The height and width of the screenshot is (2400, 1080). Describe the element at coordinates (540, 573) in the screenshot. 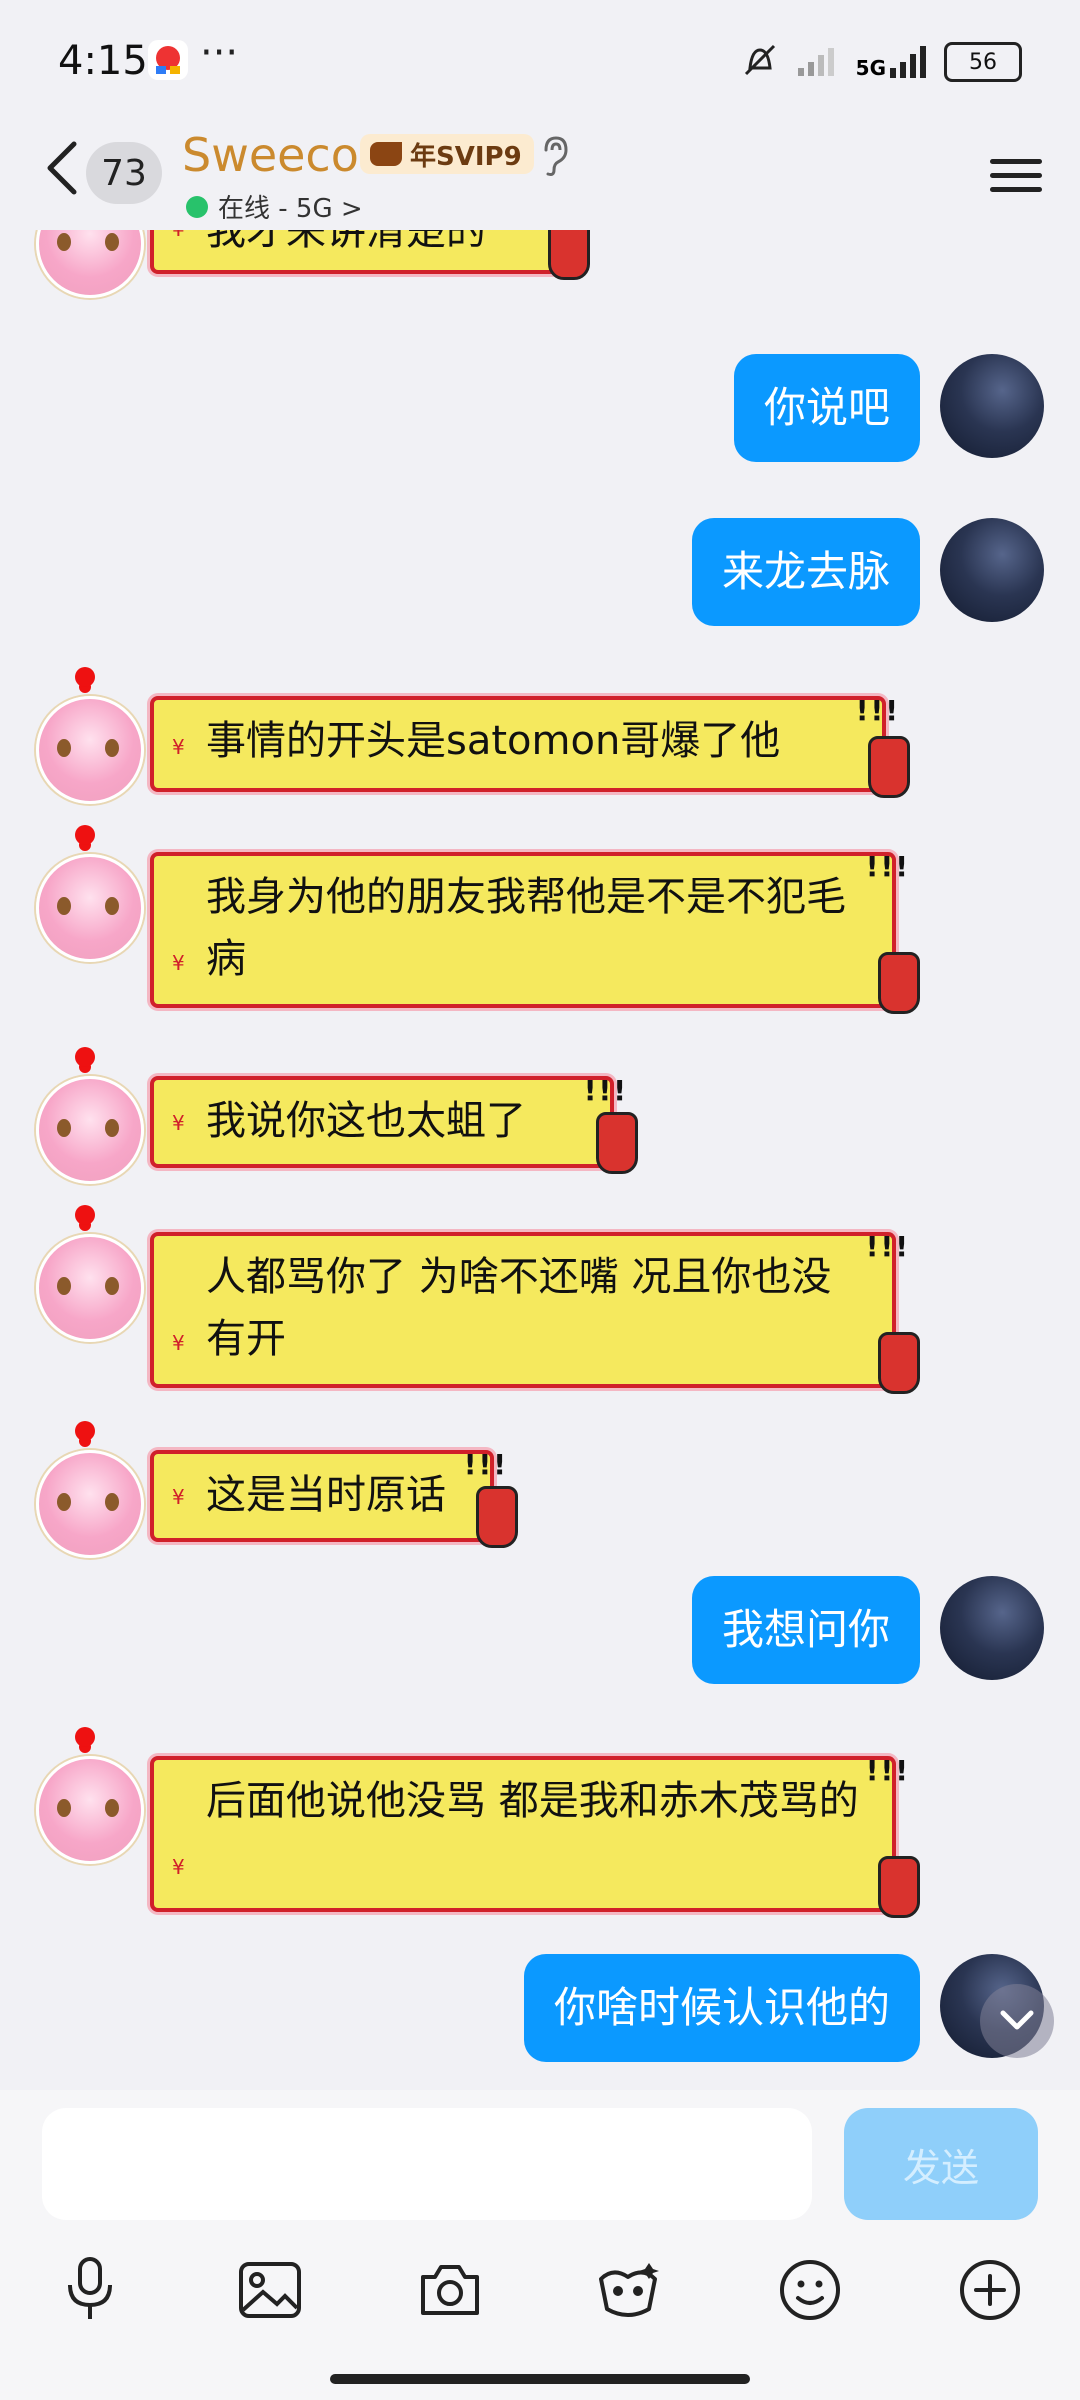

I see `message-item: 来龙去脉` at that location.